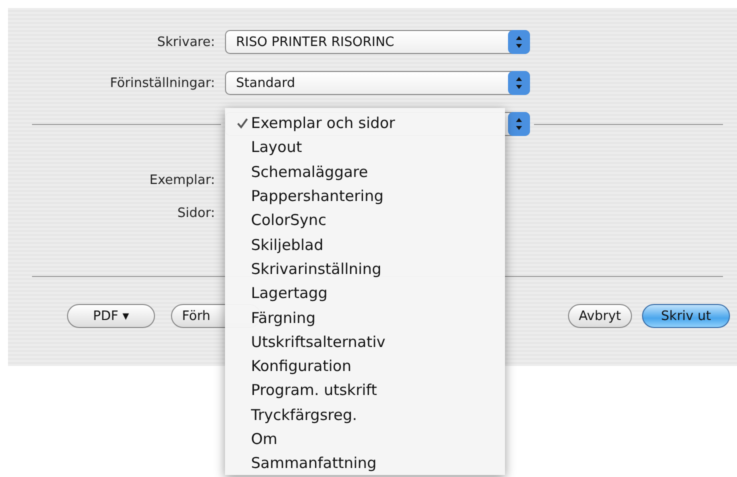 This screenshot has height=477, width=737. I want to click on presets-popup: Standard, so click(377, 83).